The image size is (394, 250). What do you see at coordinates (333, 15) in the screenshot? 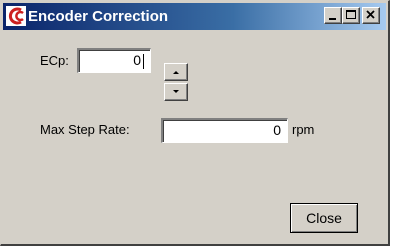
I see `minimize-button` at bounding box center [333, 15].